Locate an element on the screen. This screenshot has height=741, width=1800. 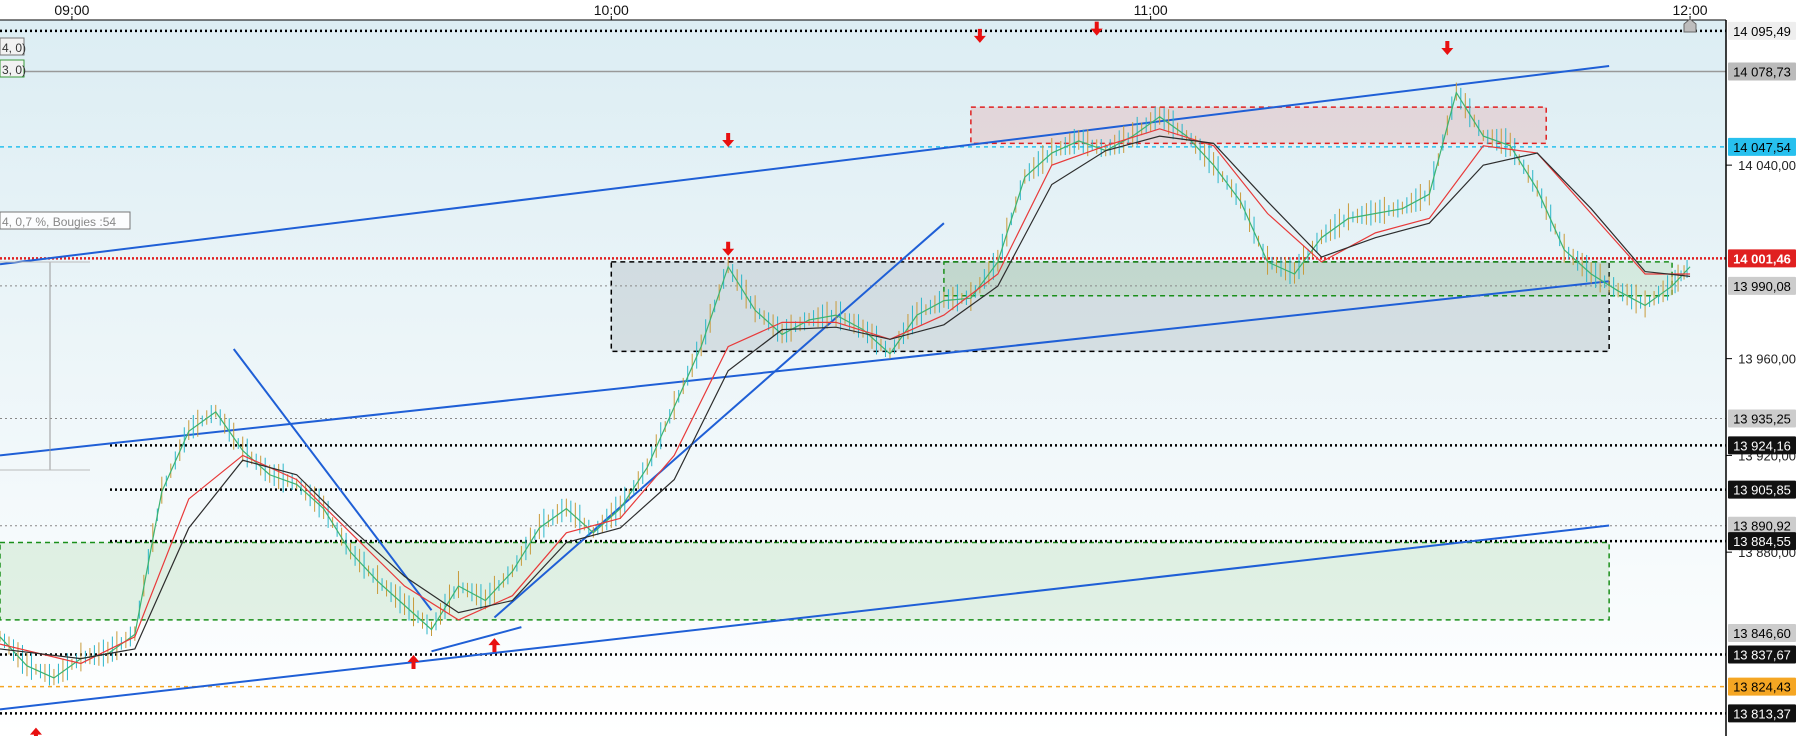
annotation-label-1: 3, 0) is located at coordinates (13, 68).